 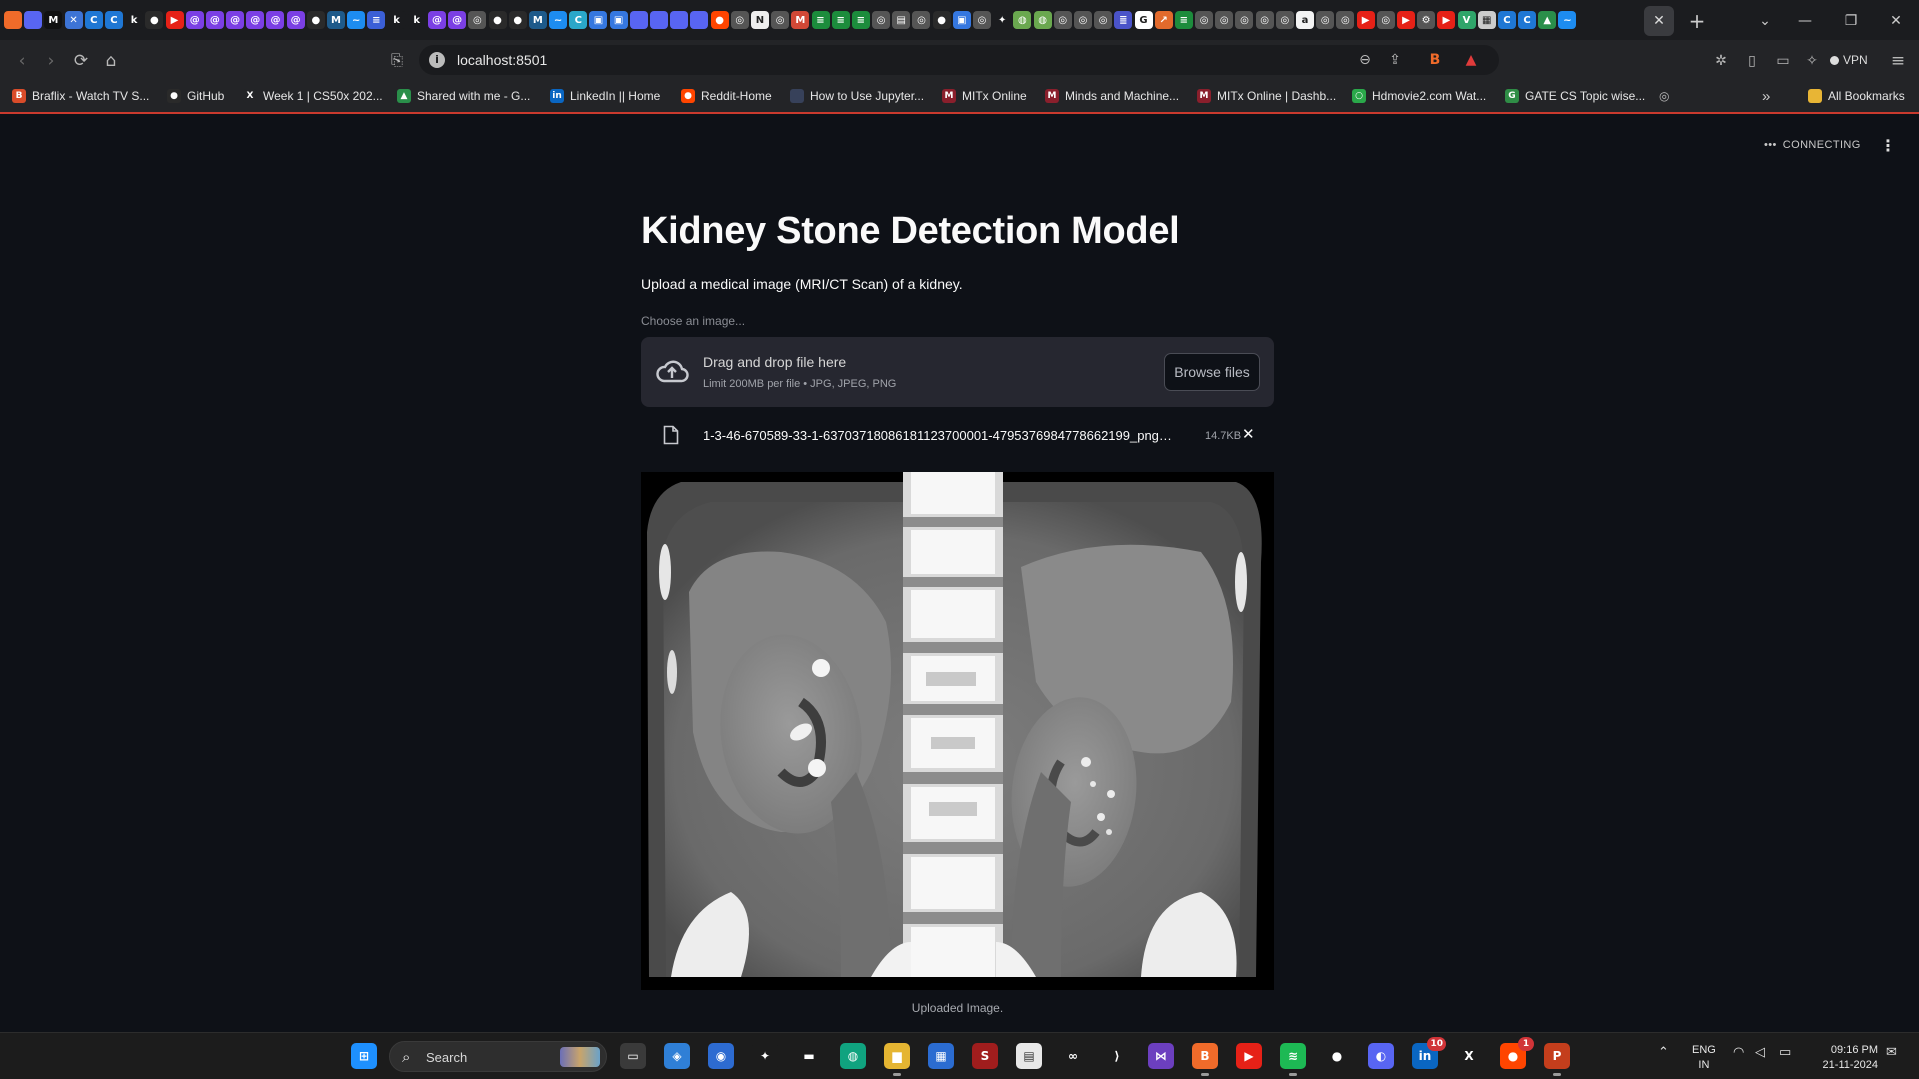 What do you see at coordinates (1466, 20) in the screenshot?
I see `vue-icon: V` at bounding box center [1466, 20].